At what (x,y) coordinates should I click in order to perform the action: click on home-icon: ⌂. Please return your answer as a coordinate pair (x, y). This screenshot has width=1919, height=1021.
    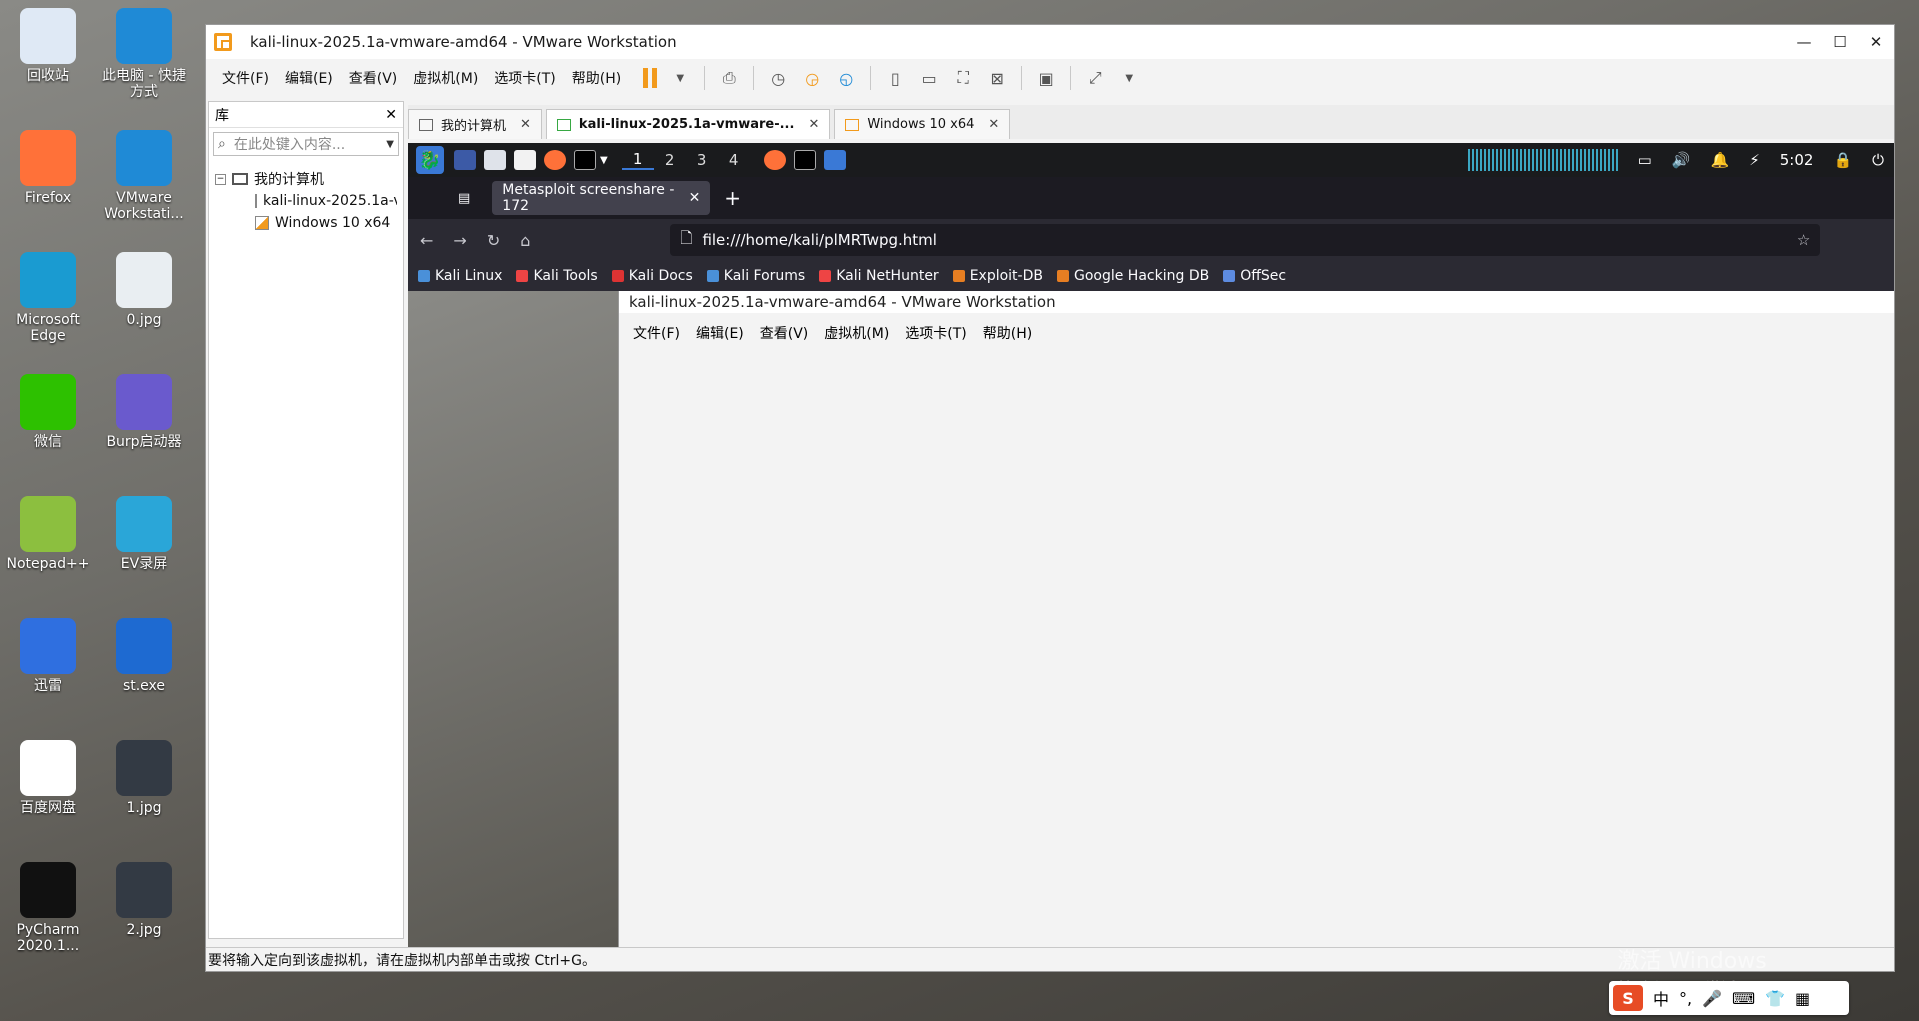
    Looking at the image, I should click on (525, 240).